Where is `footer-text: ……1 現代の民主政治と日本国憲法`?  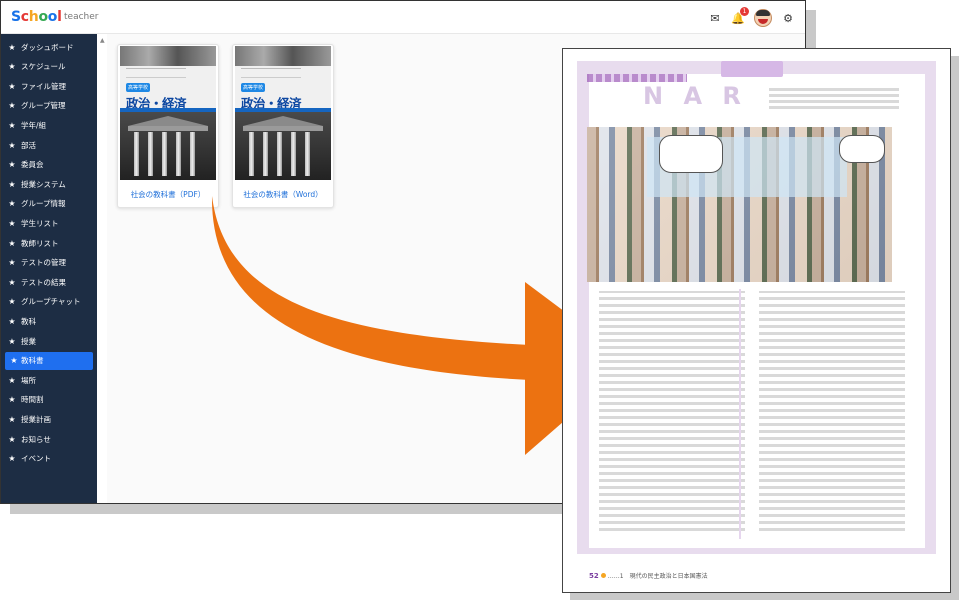 footer-text: ……1 現代の民主政治と日本国憲法 is located at coordinates (657, 576).